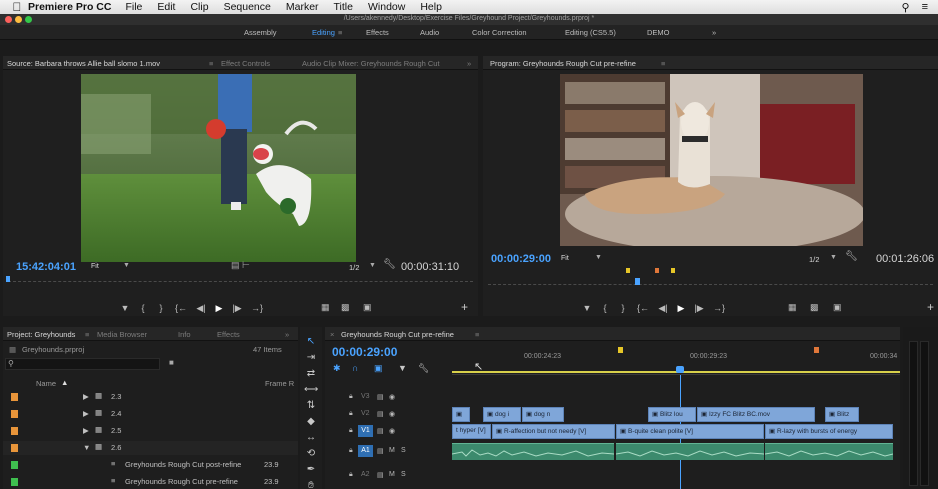 The height and width of the screenshot is (489, 938). What do you see at coordinates (628, 270) in the screenshot?
I see `marker-yellow` at bounding box center [628, 270].